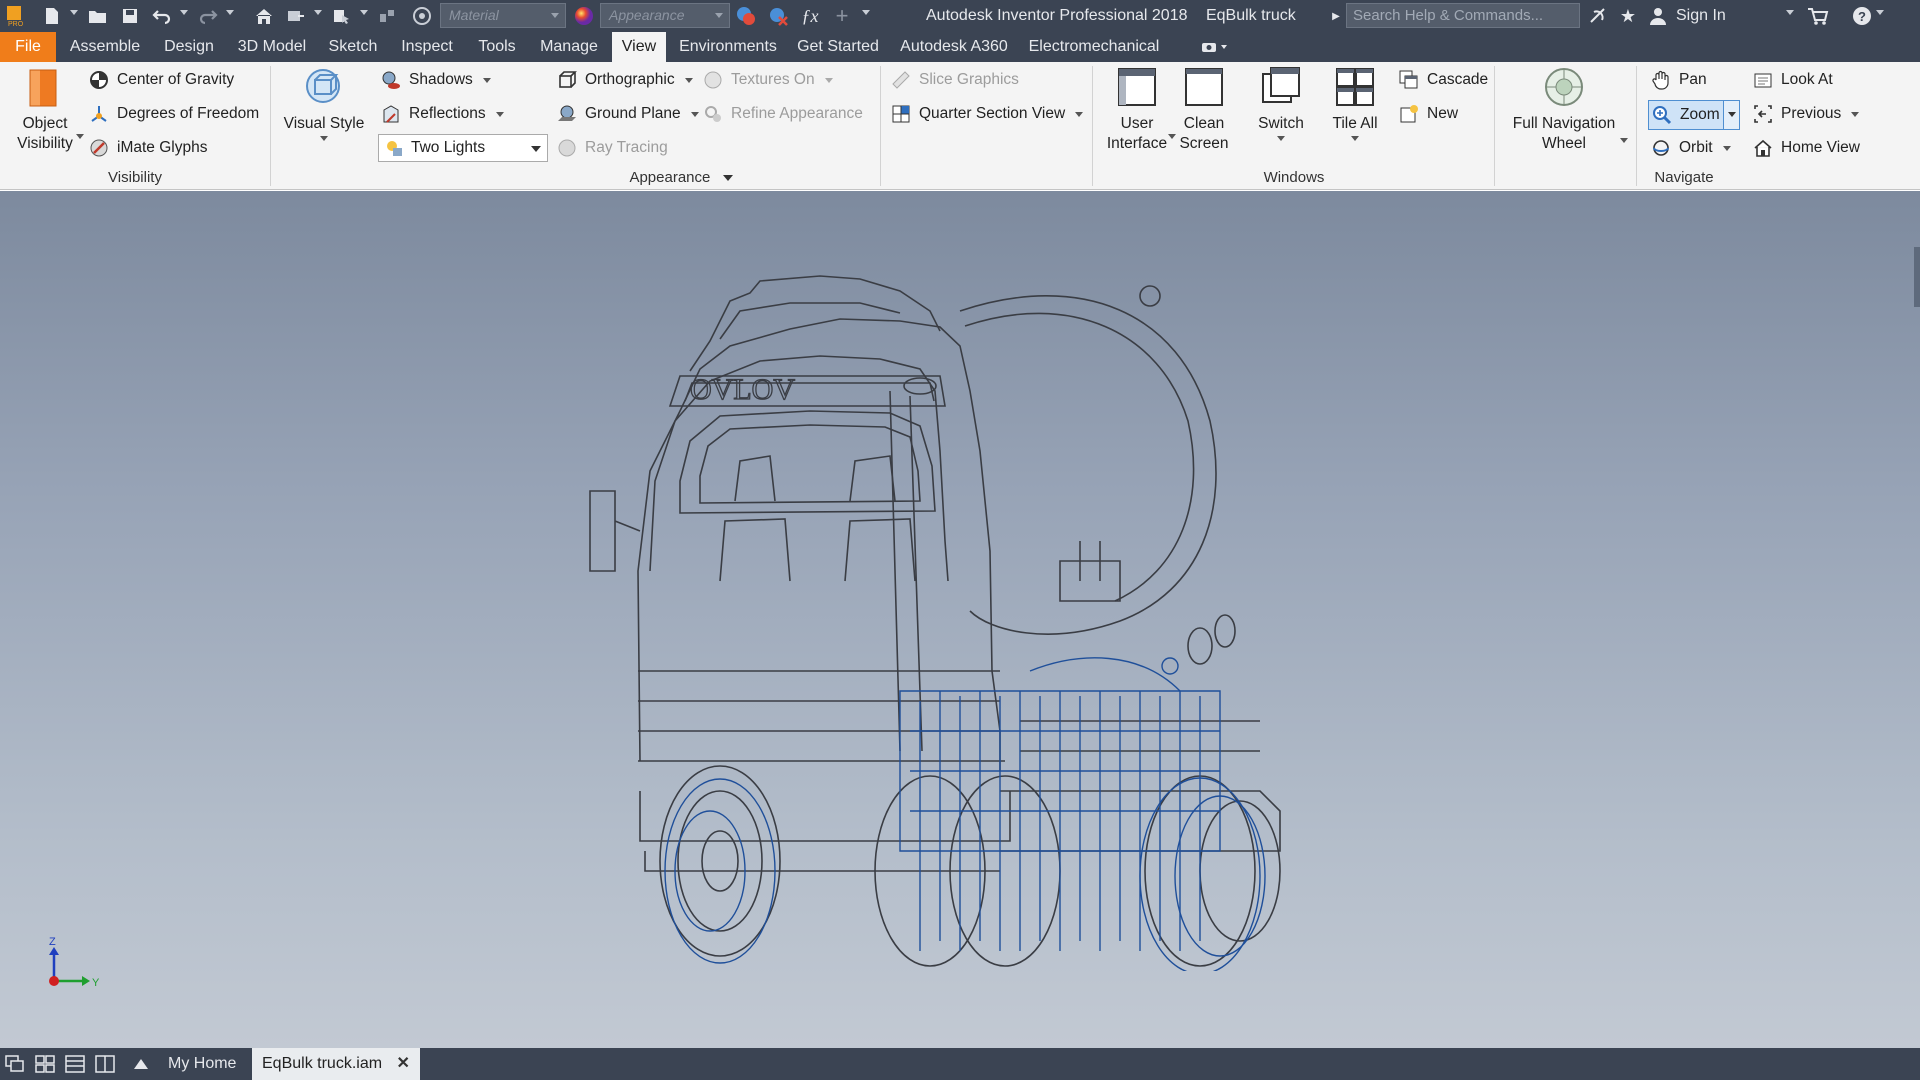 The image size is (1920, 1080). I want to click on reflections-icon, so click(391, 114).